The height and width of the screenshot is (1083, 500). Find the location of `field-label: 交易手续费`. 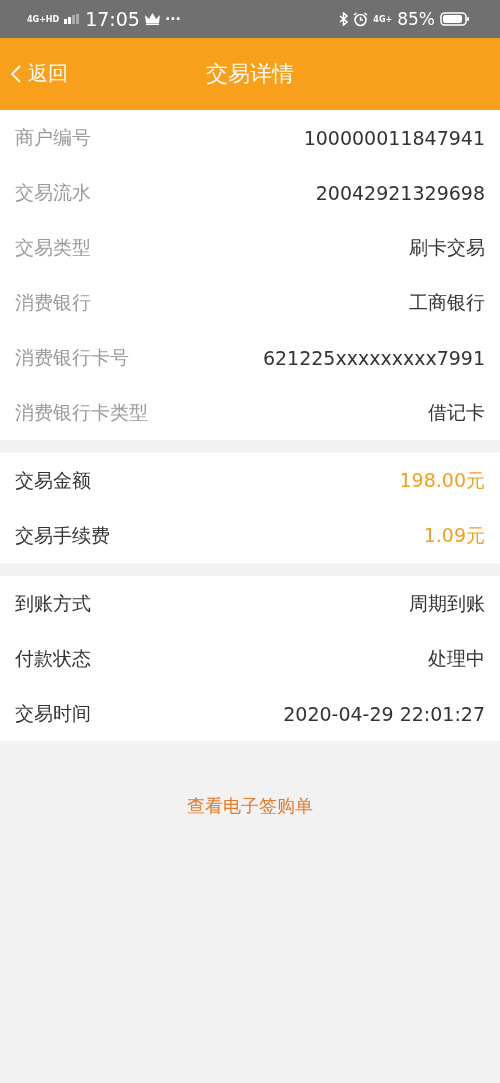

field-label: 交易手续费 is located at coordinates (62, 535).